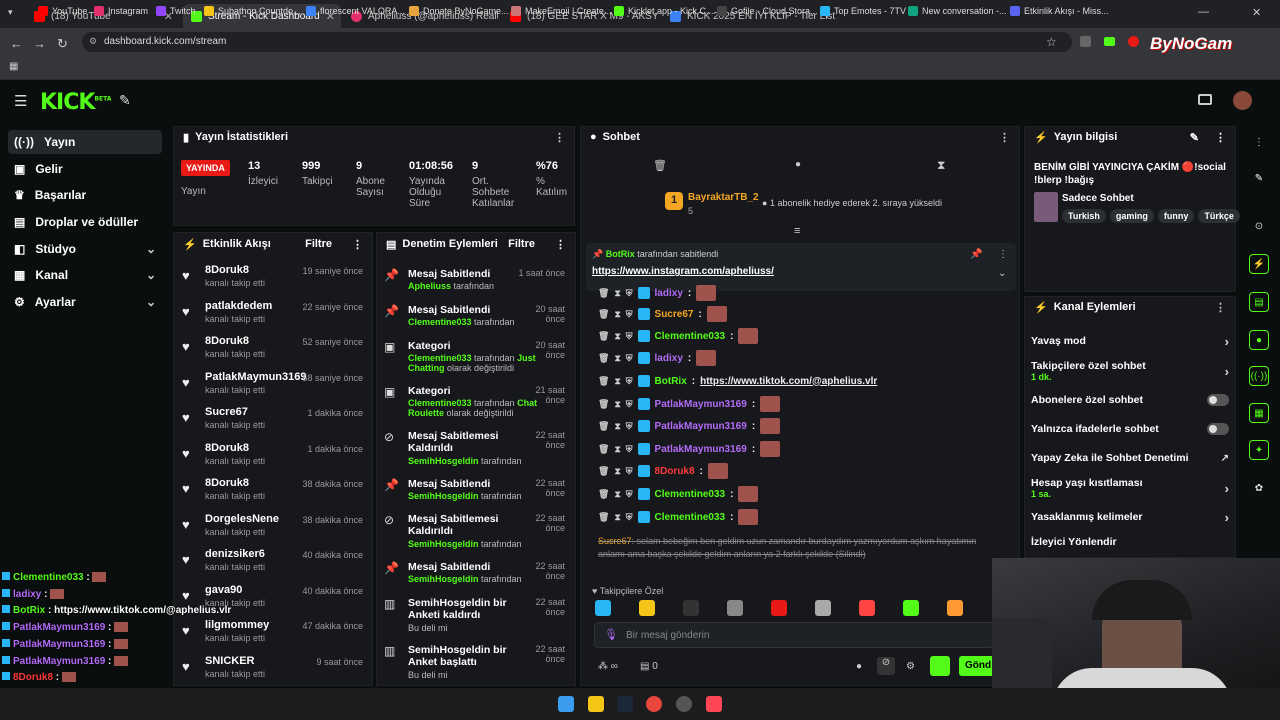 The image size is (1280, 720). What do you see at coordinates (577, 42) in the screenshot?
I see `url-field: dashboard.kick.com/stream` at bounding box center [577, 42].